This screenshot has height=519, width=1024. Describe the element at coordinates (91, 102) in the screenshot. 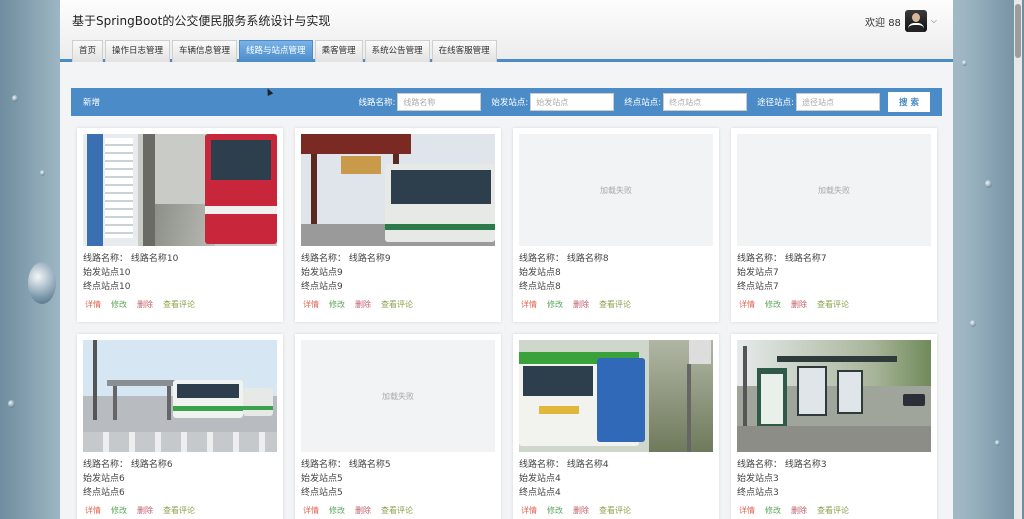

I see `add-button: 新增` at that location.